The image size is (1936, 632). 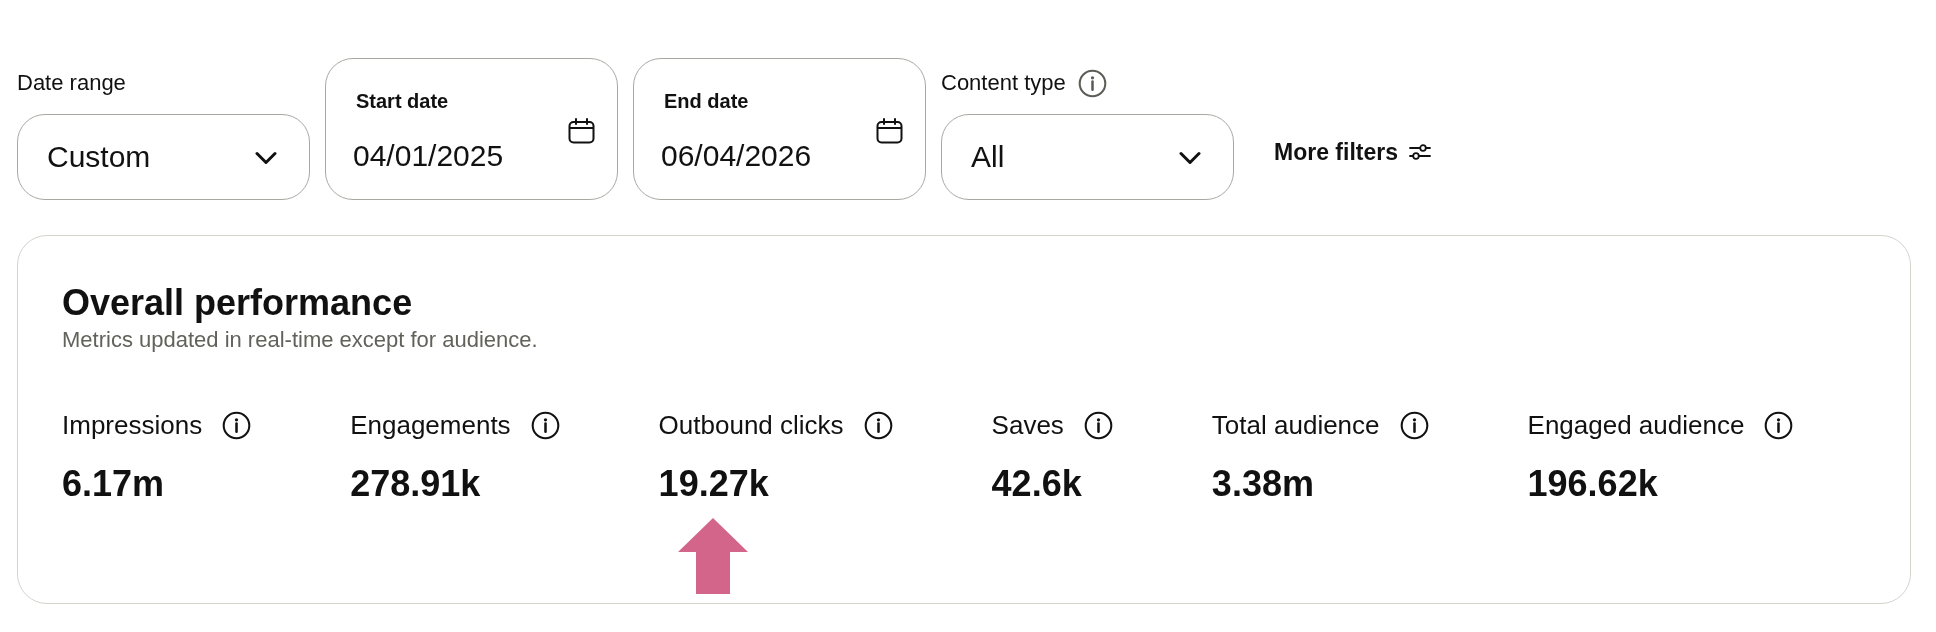 What do you see at coordinates (132, 425) in the screenshot?
I see `metric-label: Impressions` at bounding box center [132, 425].